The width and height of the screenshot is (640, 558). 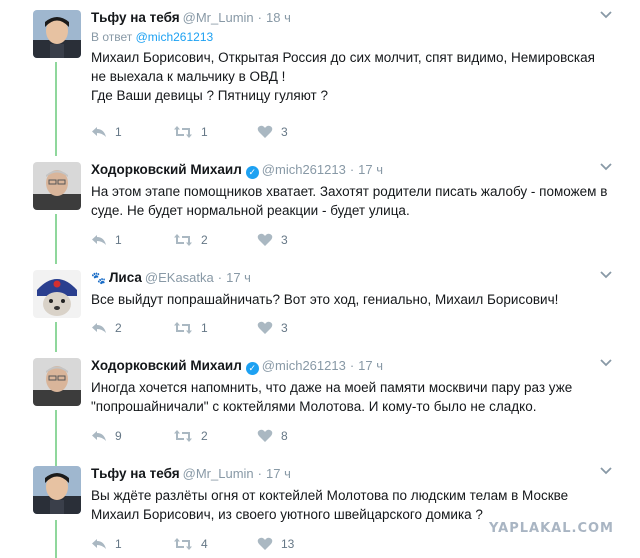 What do you see at coordinates (358, 37) in the screenshot?
I see `reply-context: В ответ @mich261213` at bounding box center [358, 37].